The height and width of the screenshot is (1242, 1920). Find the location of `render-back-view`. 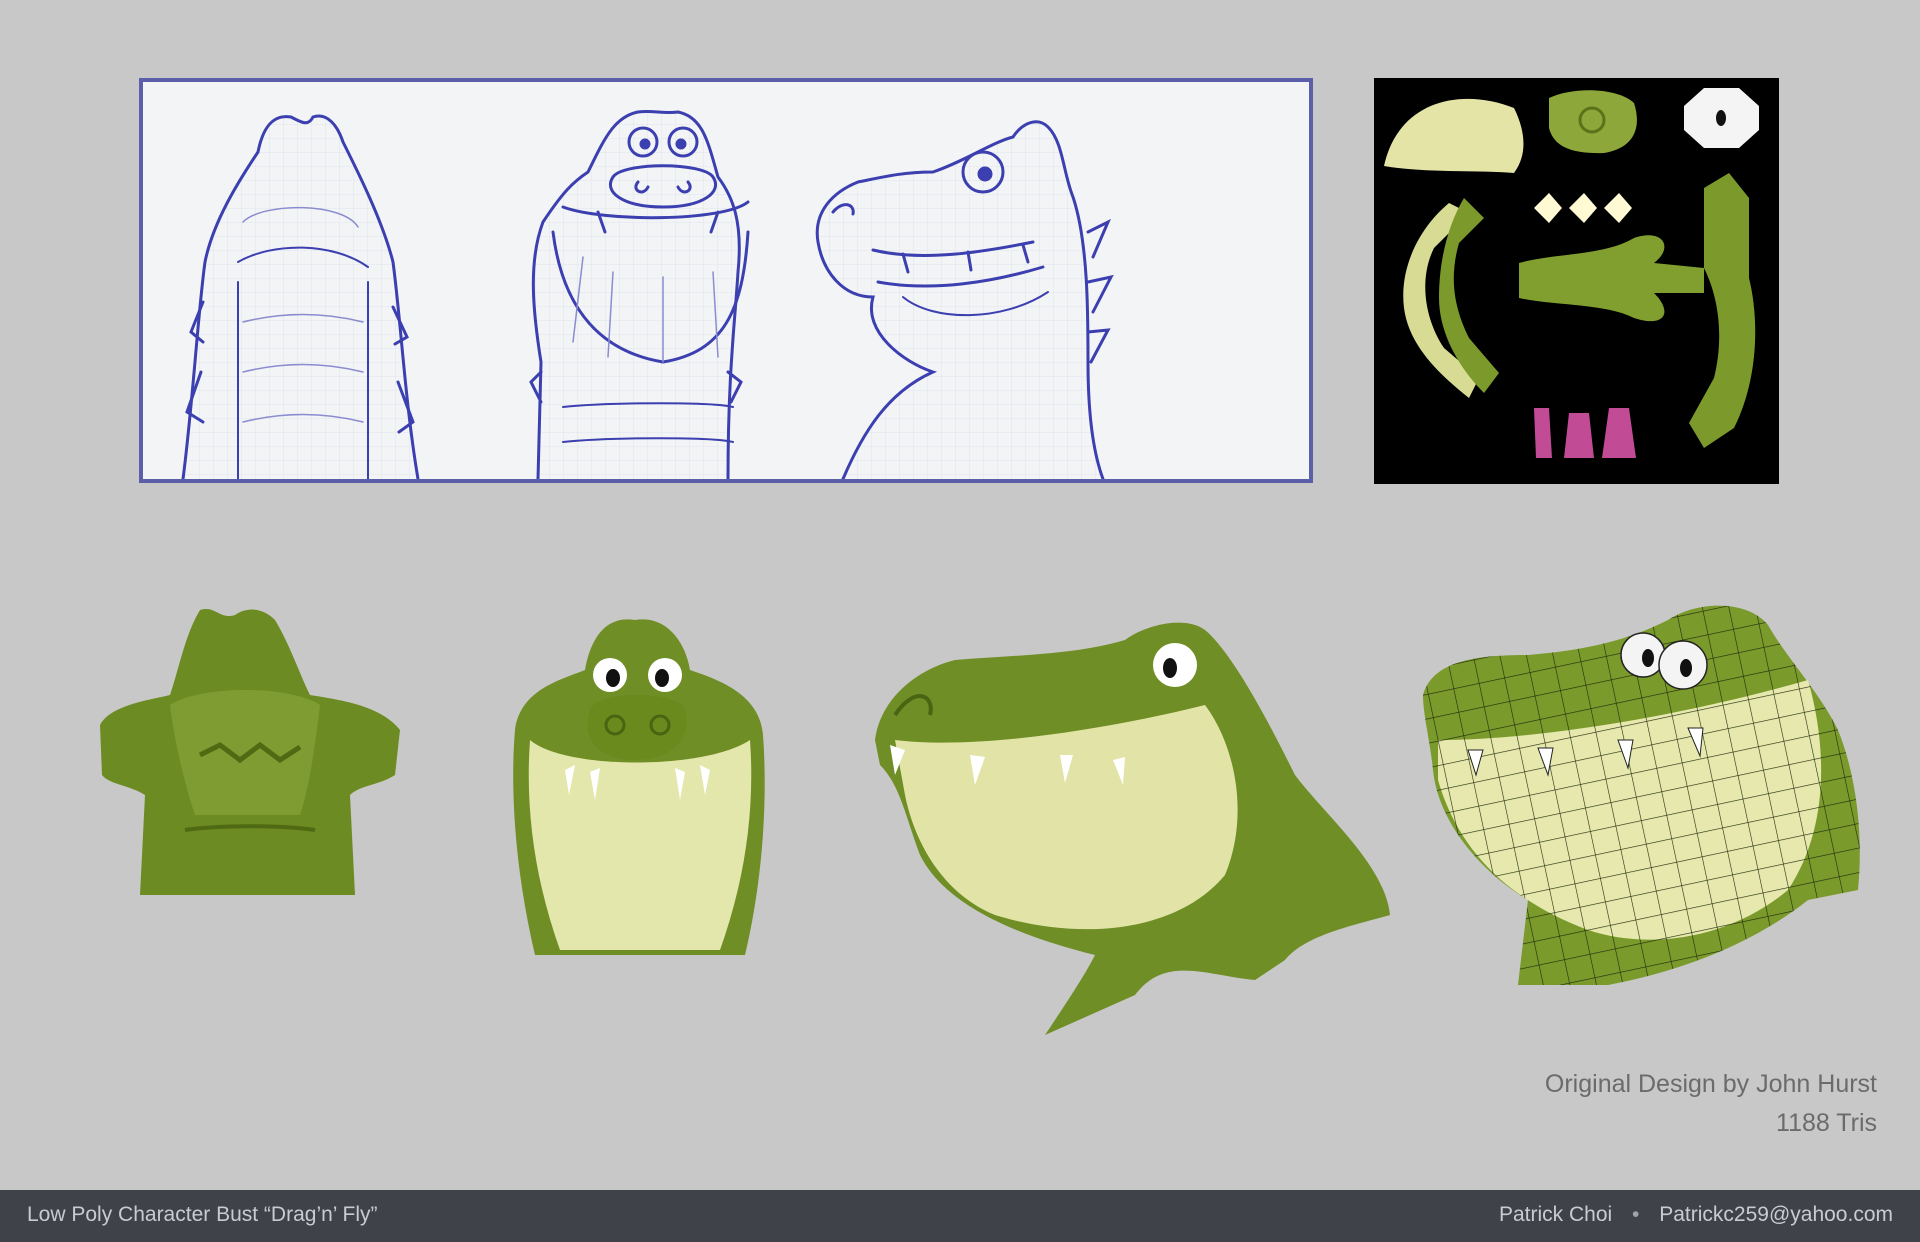

render-back-view is located at coordinates (250, 755).